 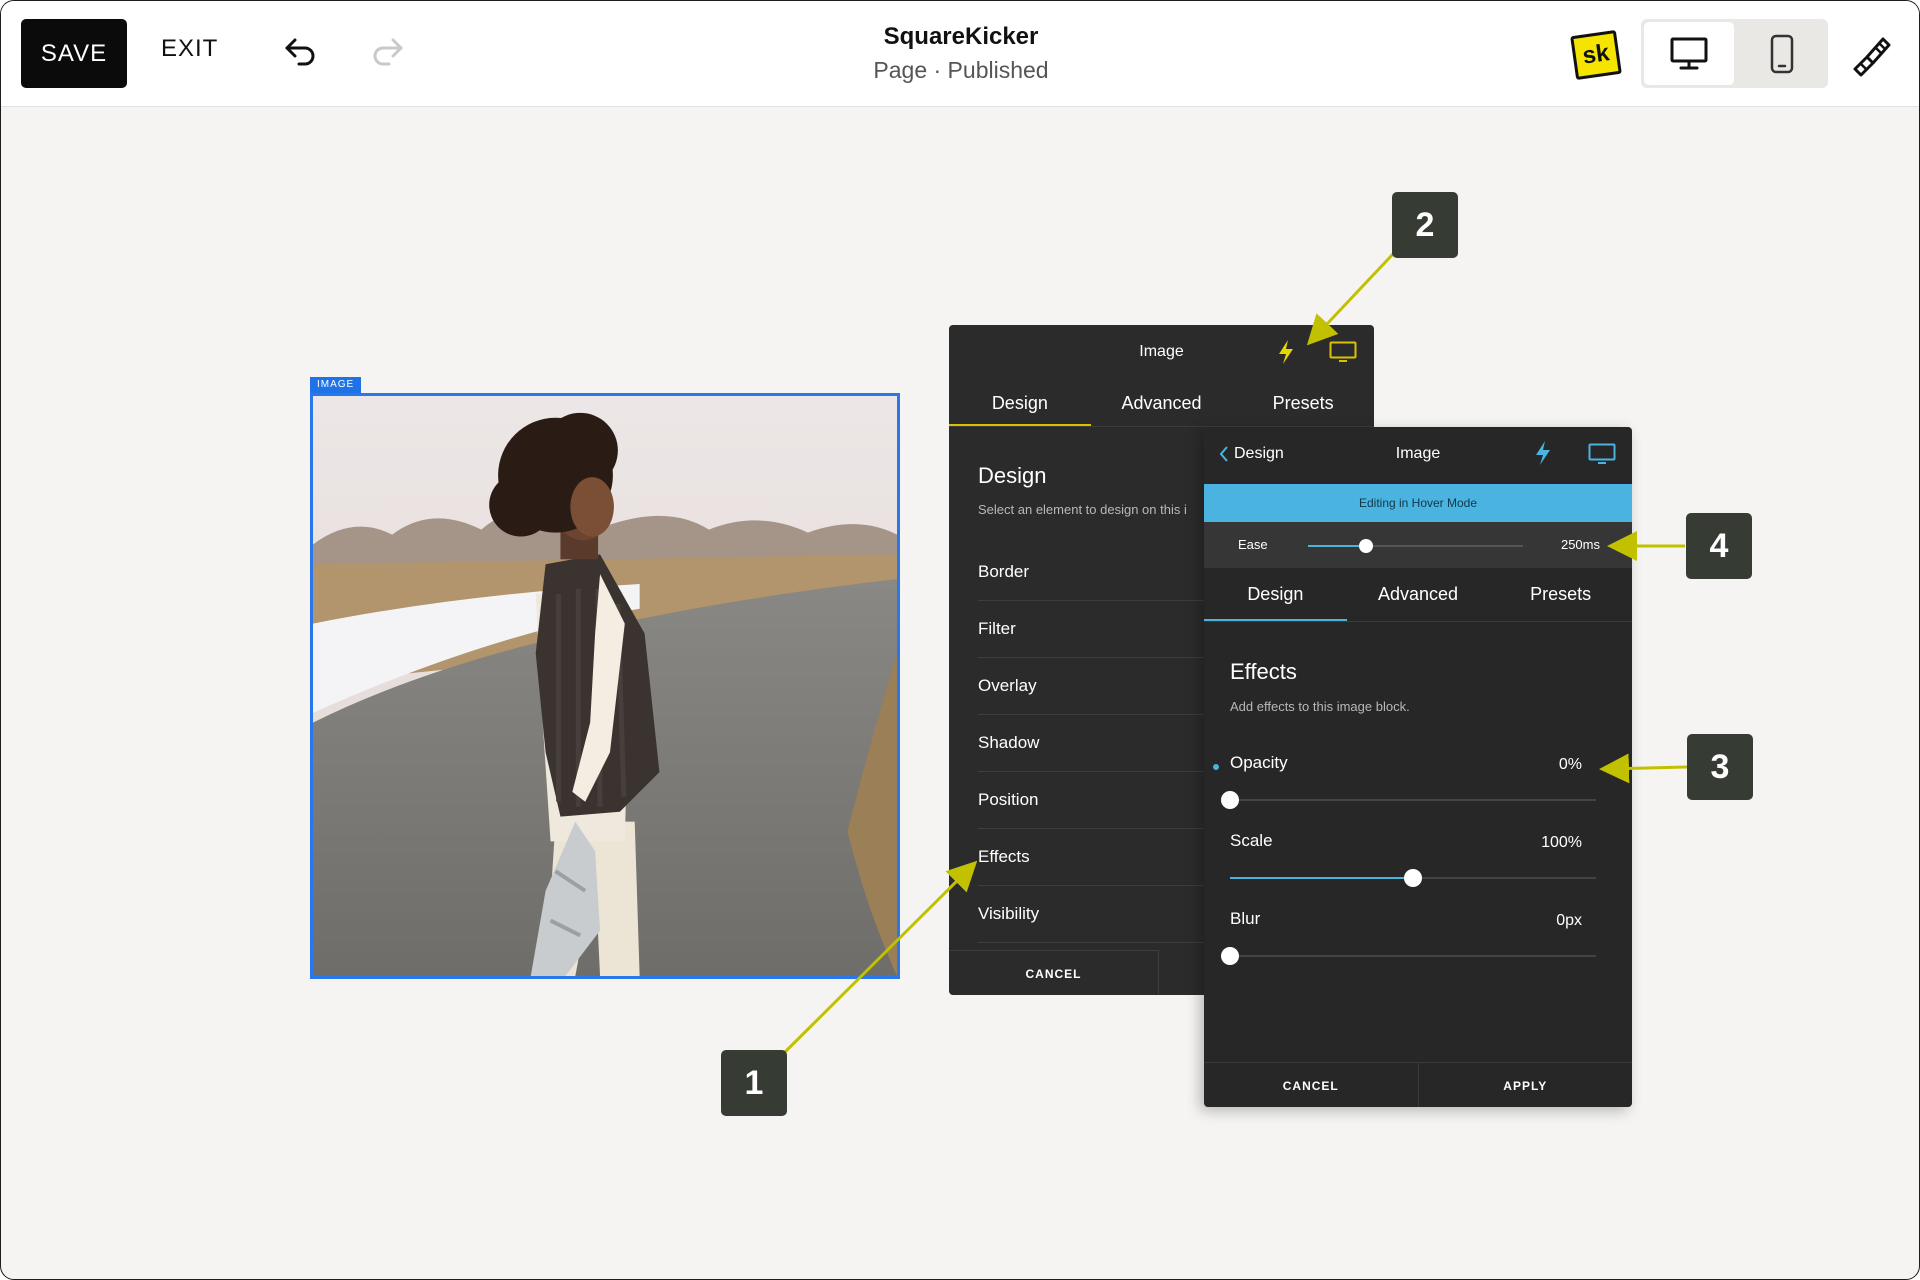 What do you see at coordinates (1425, 225) in the screenshot?
I see `callout-2: 2` at bounding box center [1425, 225].